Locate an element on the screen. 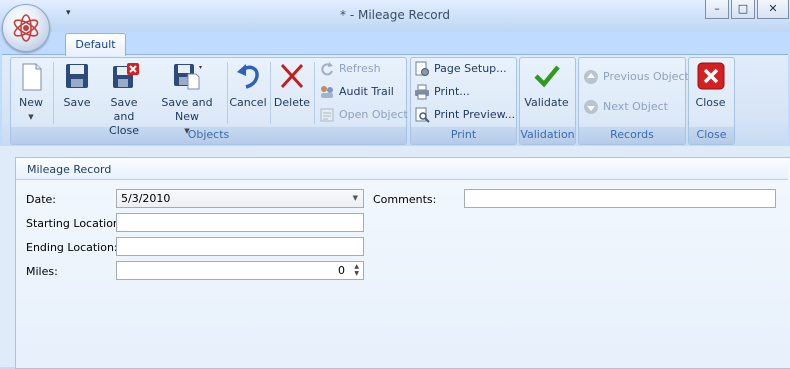  arrow-down-icon is located at coordinates (591, 107).